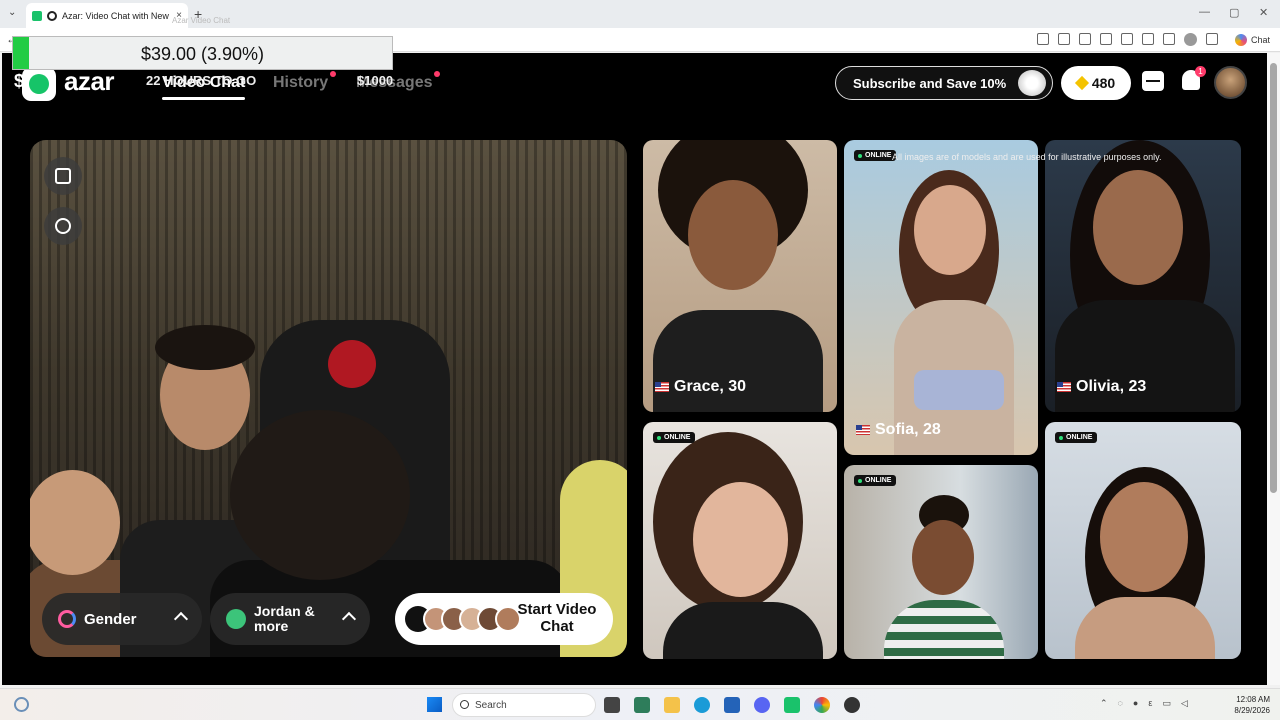 Image resolution: width=1280 pixels, height=720 pixels. Describe the element at coordinates (1230, 82) in the screenshot. I see `avatar` at that location.